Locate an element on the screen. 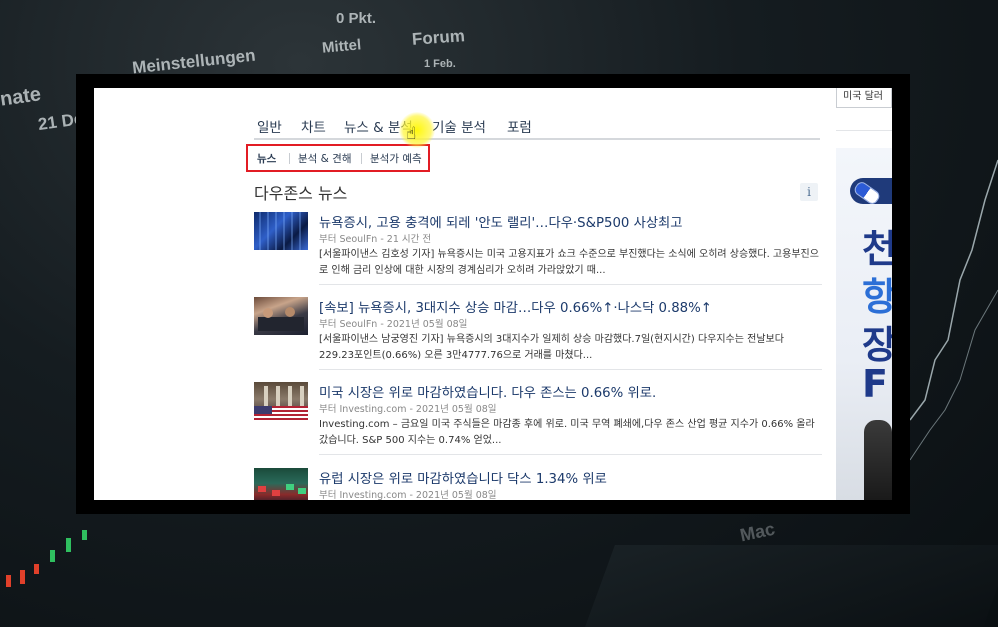 The image size is (998, 627). cursor-highlight is located at coordinates (417, 130).